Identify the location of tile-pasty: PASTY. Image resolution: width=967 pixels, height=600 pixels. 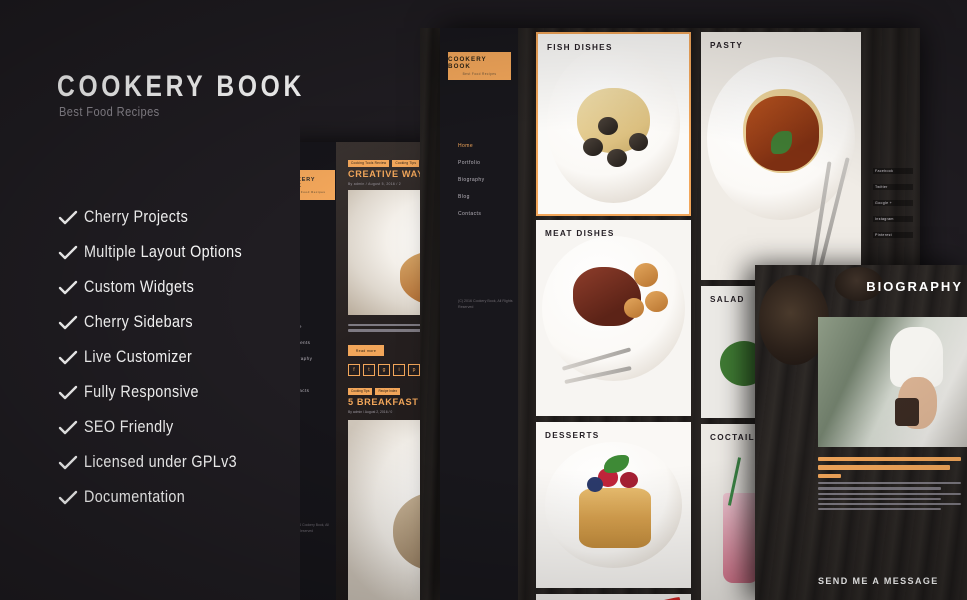
(781, 156).